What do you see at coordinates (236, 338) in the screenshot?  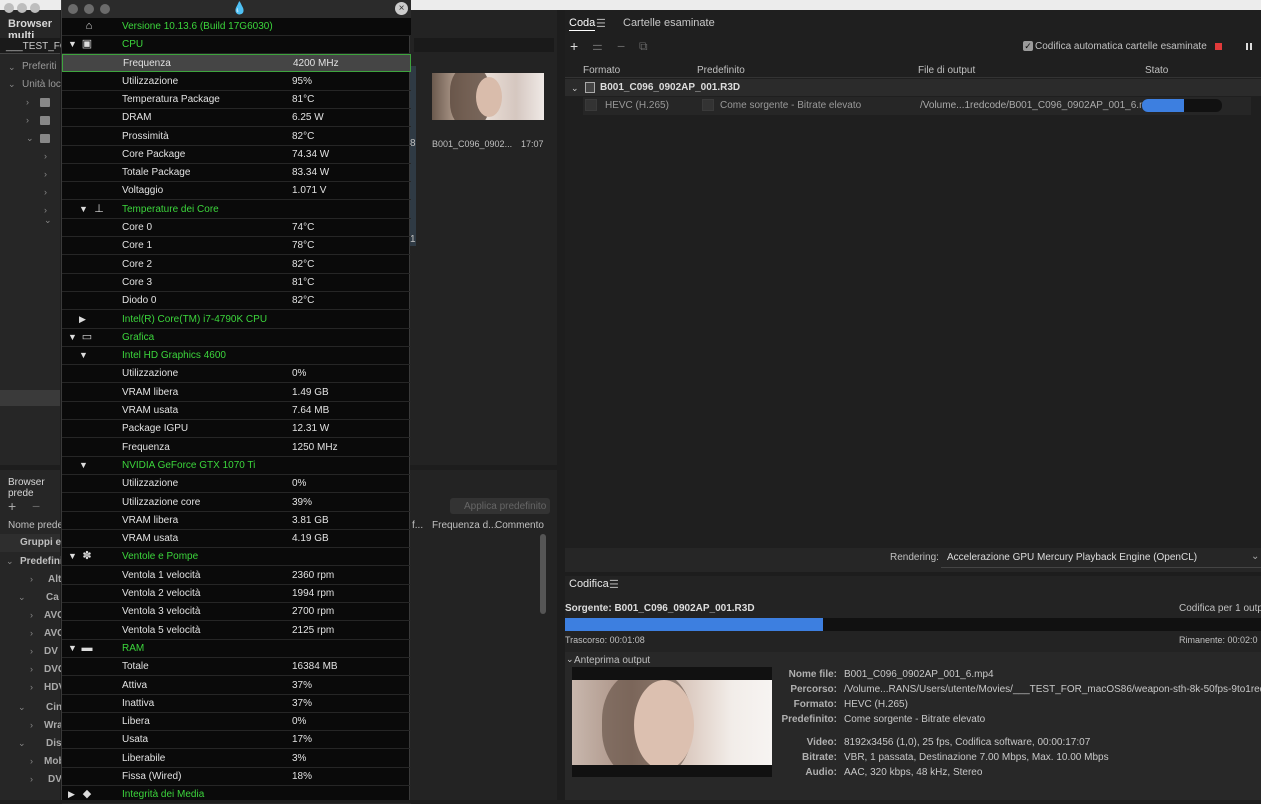 I see `istat-section-row: ▼ ▭ Grafica` at bounding box center [236, 338].